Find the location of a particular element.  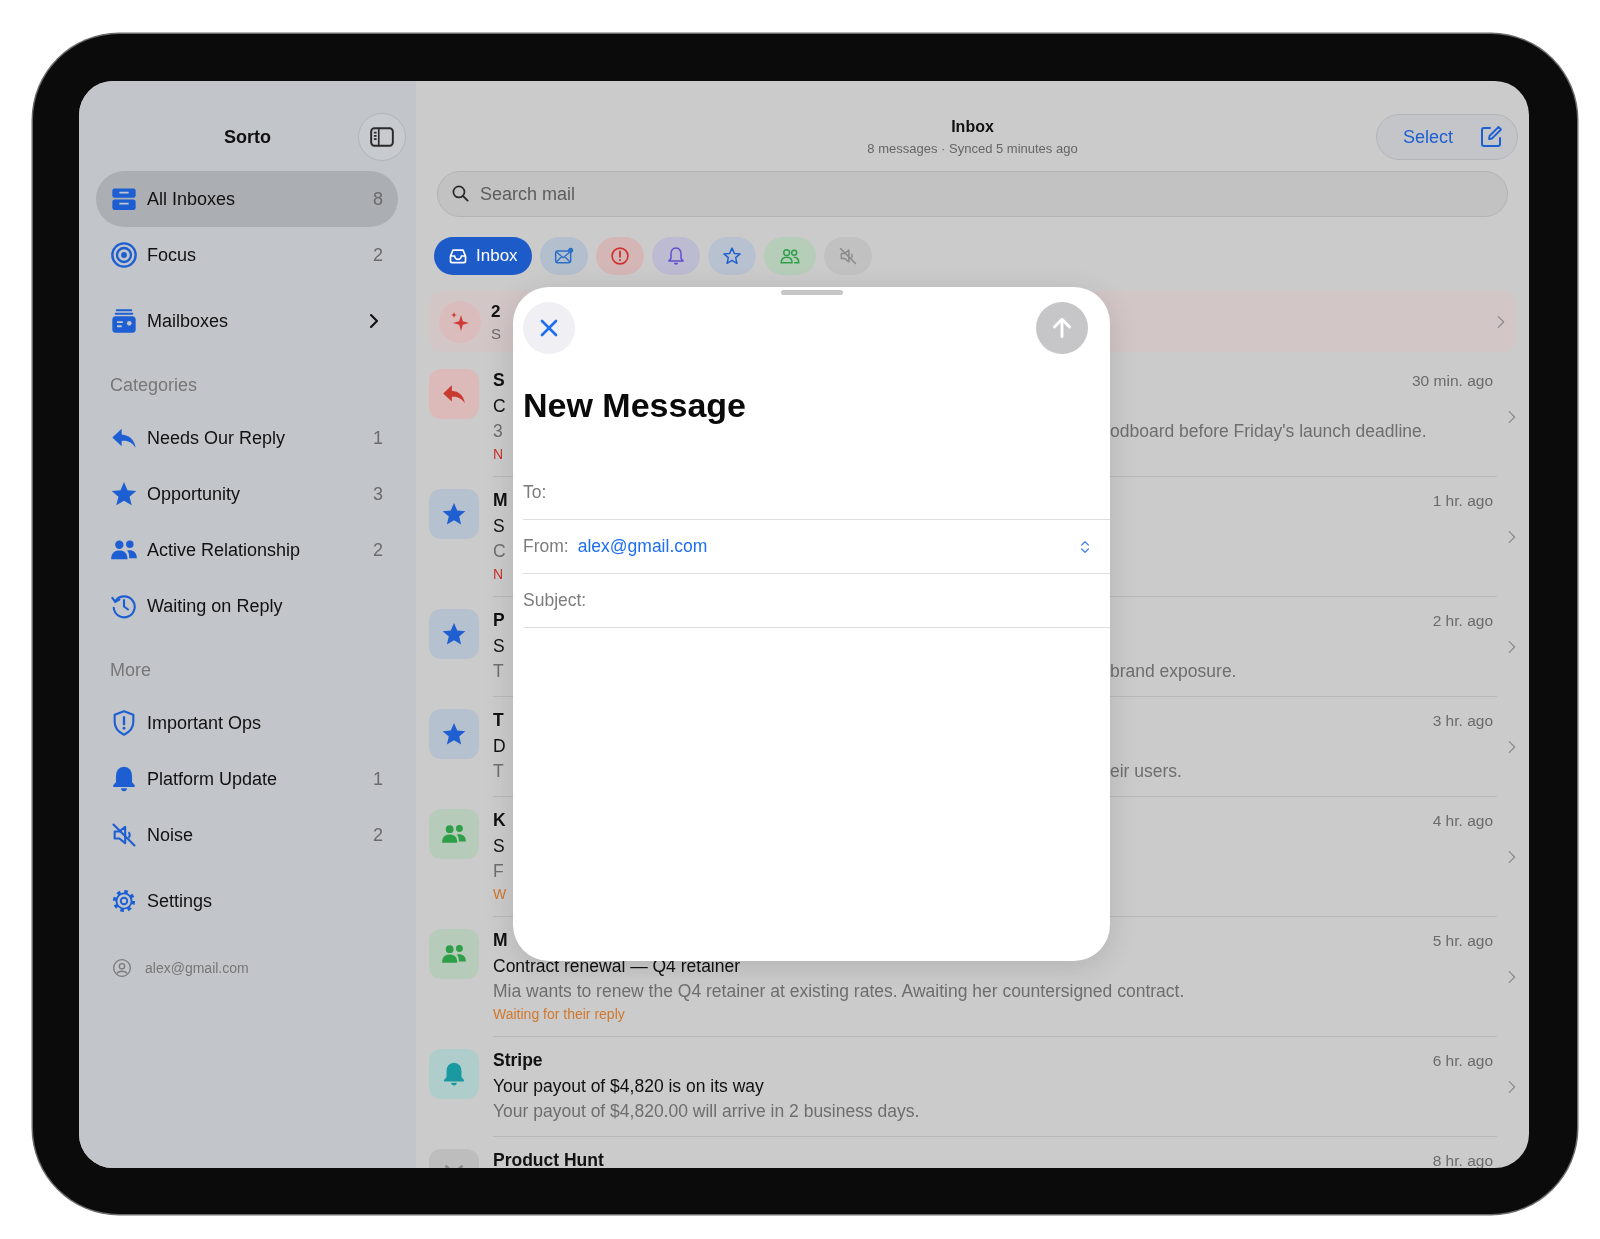

time-label: 8 hr. ago is located at coordinates (1462, 1159).